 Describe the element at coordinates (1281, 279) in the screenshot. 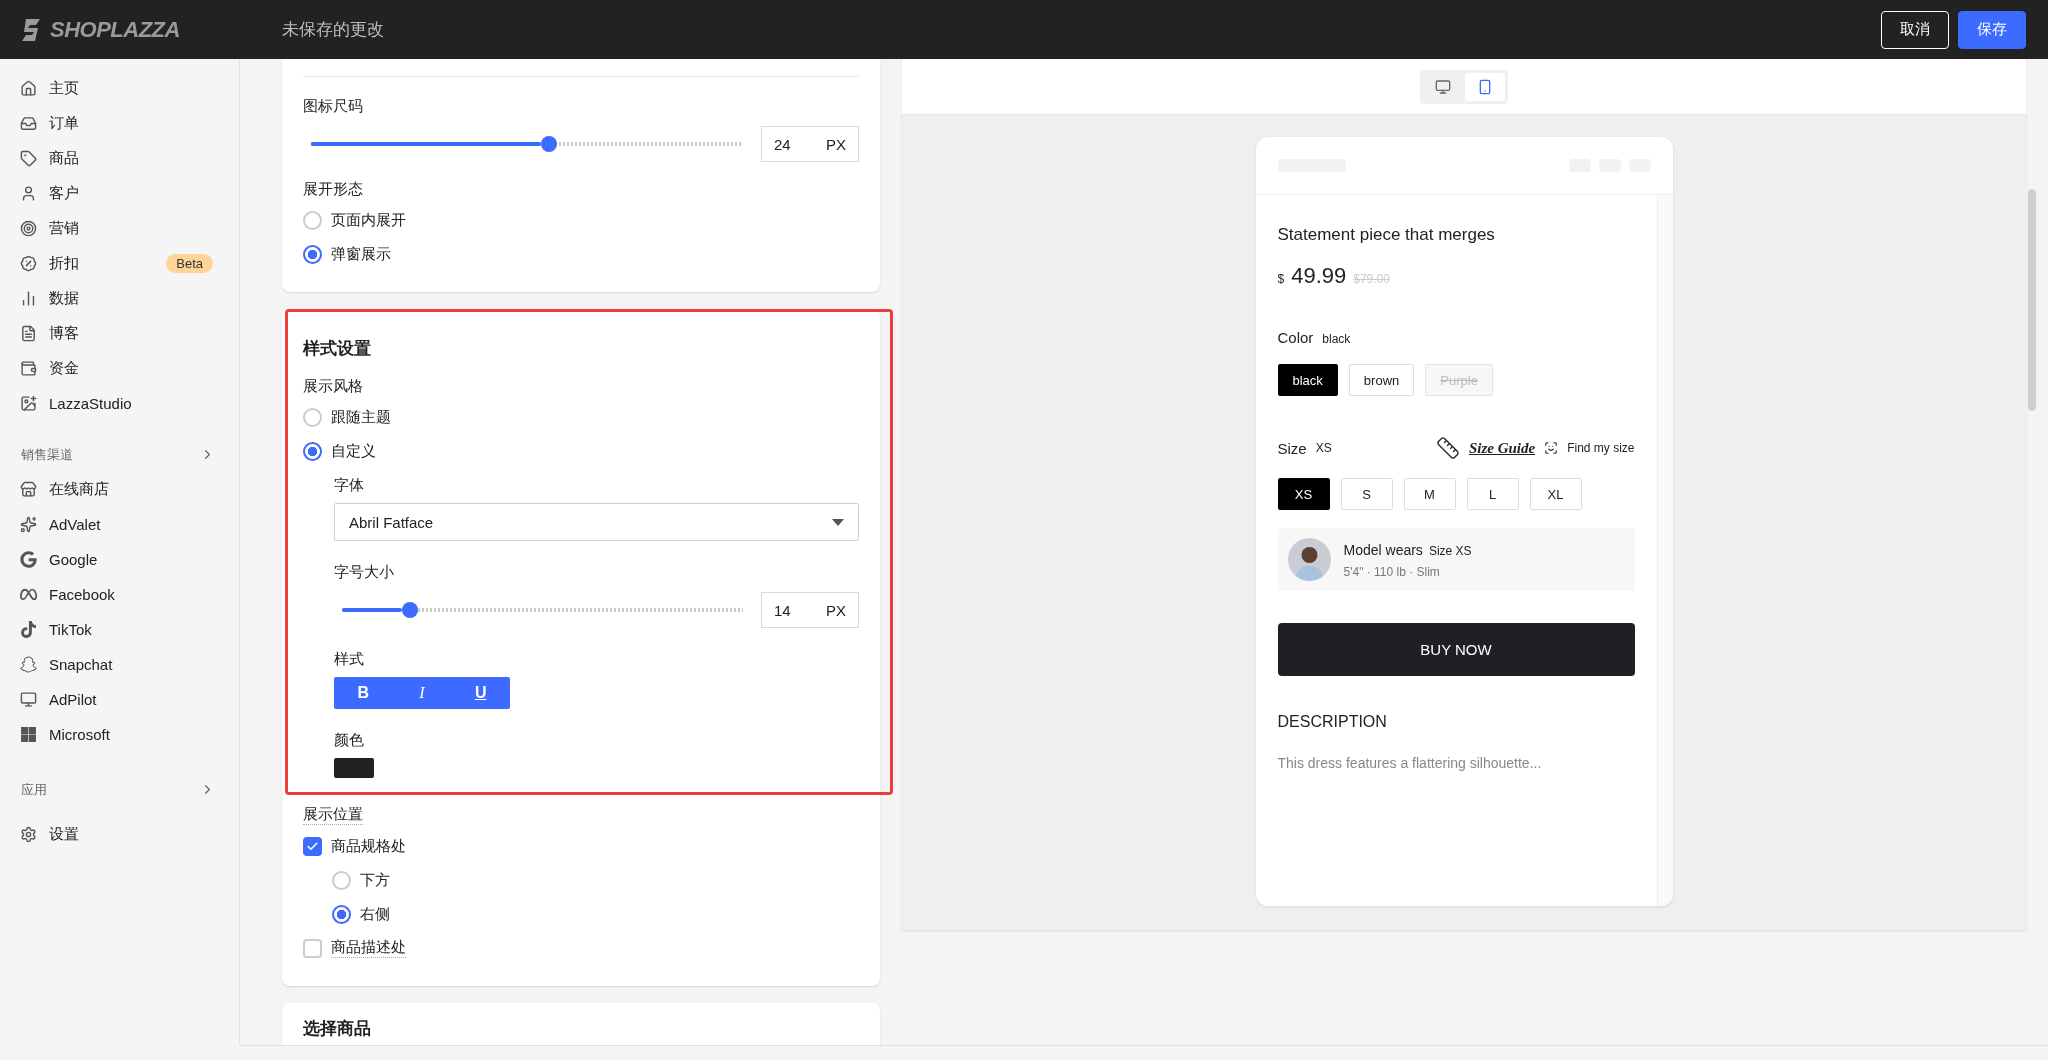

I see `currency-symbol: $` at that location.